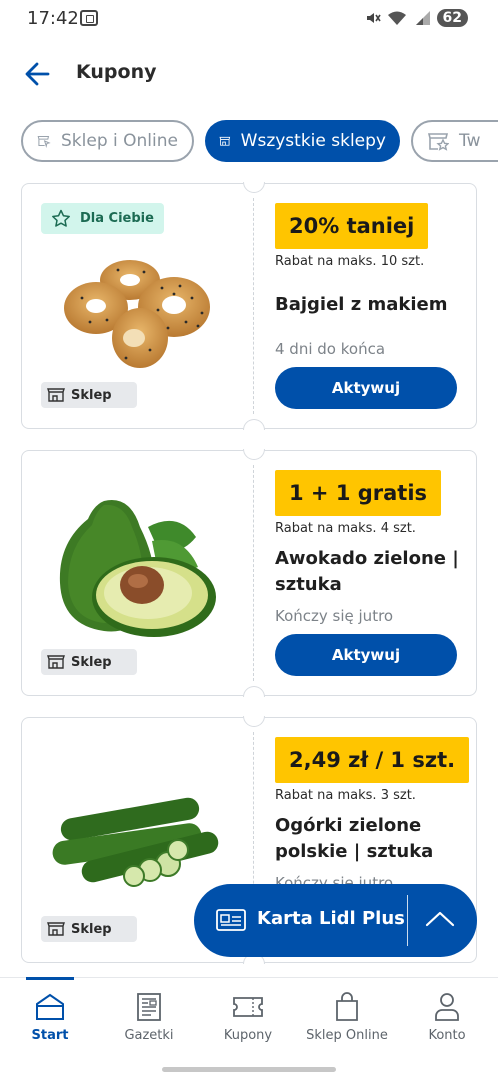  I want to click on promo-badge: 1 + 1 gratis, so click(358, 493).